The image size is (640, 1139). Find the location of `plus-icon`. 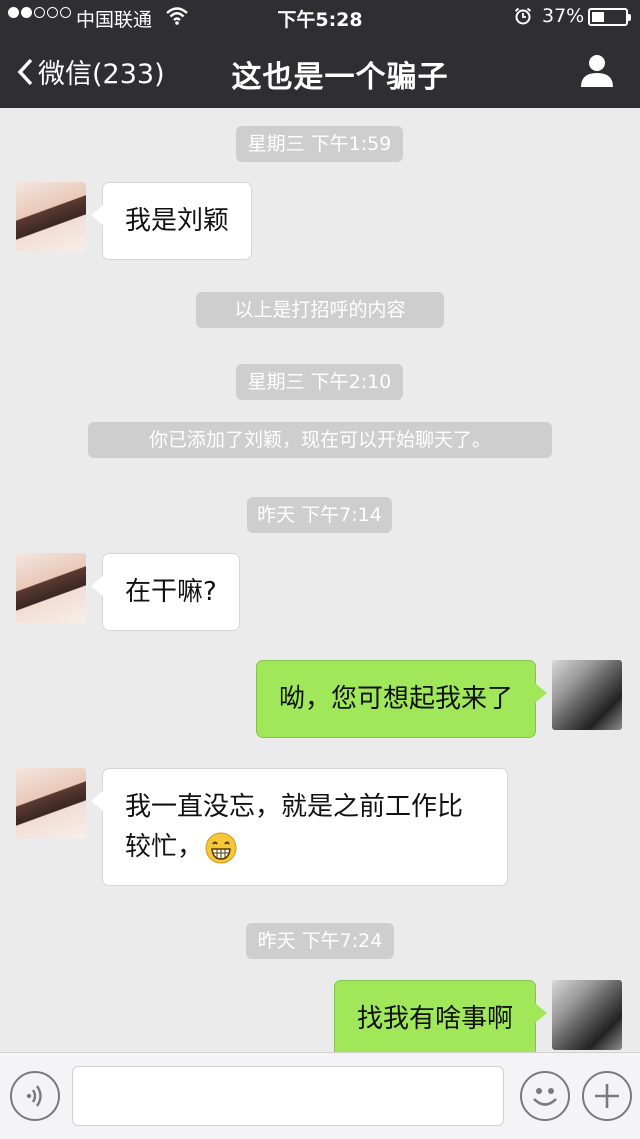

plus-icon is located at coordinates (607, 1096).